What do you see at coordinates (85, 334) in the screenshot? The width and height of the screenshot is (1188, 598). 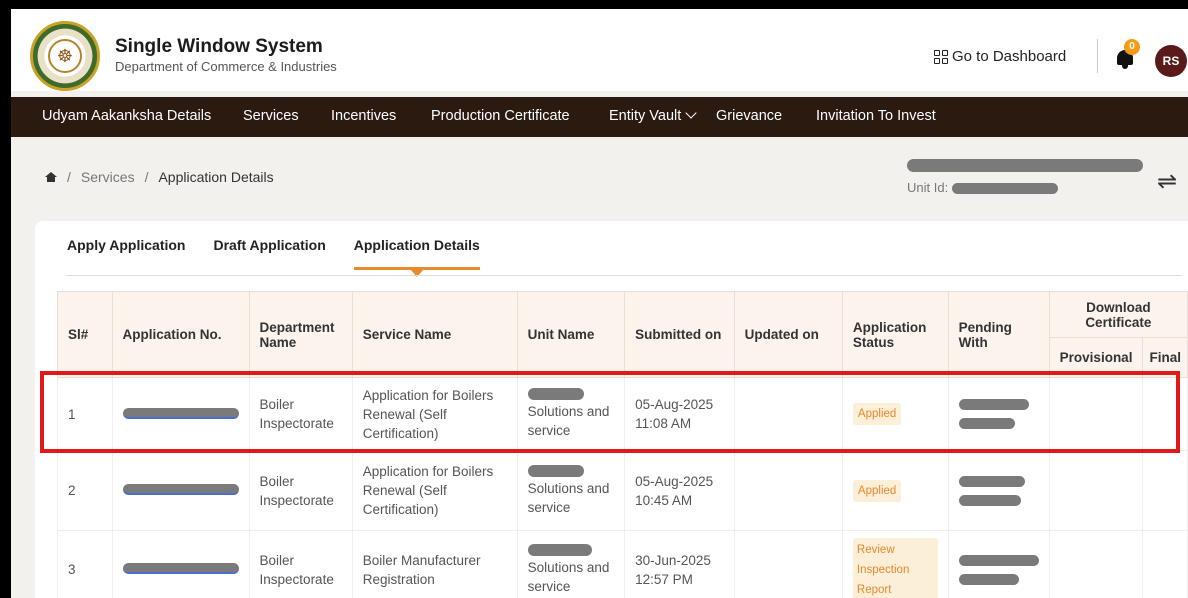 I see `col-header-sl: Sl#` at bounding box center [85, 334].